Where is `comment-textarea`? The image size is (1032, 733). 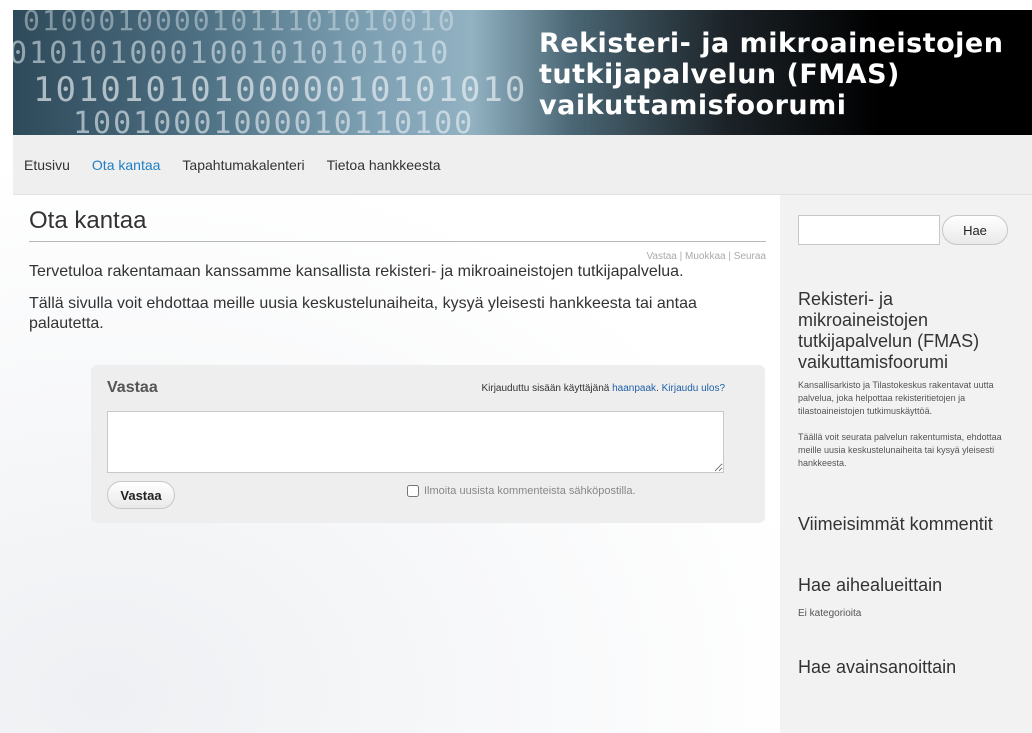 comment-textarea is located at coordinates (415, 442).